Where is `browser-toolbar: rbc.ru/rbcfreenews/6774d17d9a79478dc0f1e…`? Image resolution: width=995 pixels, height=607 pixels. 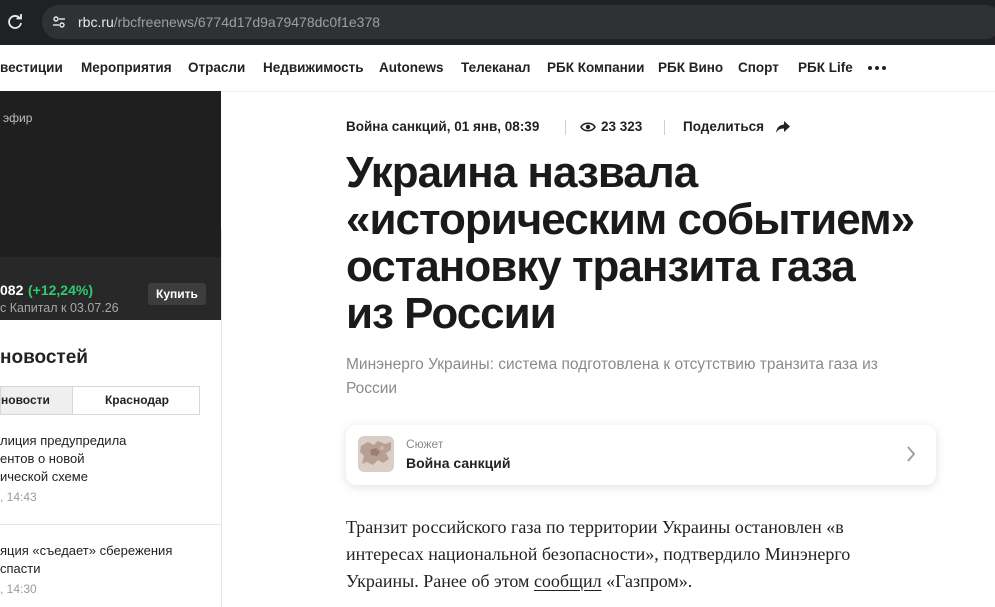
browser-toolbar: rbc.ru/rbcfreenews/6774d17d9a79478dc0f1e… is located at coordinates (497, 22).